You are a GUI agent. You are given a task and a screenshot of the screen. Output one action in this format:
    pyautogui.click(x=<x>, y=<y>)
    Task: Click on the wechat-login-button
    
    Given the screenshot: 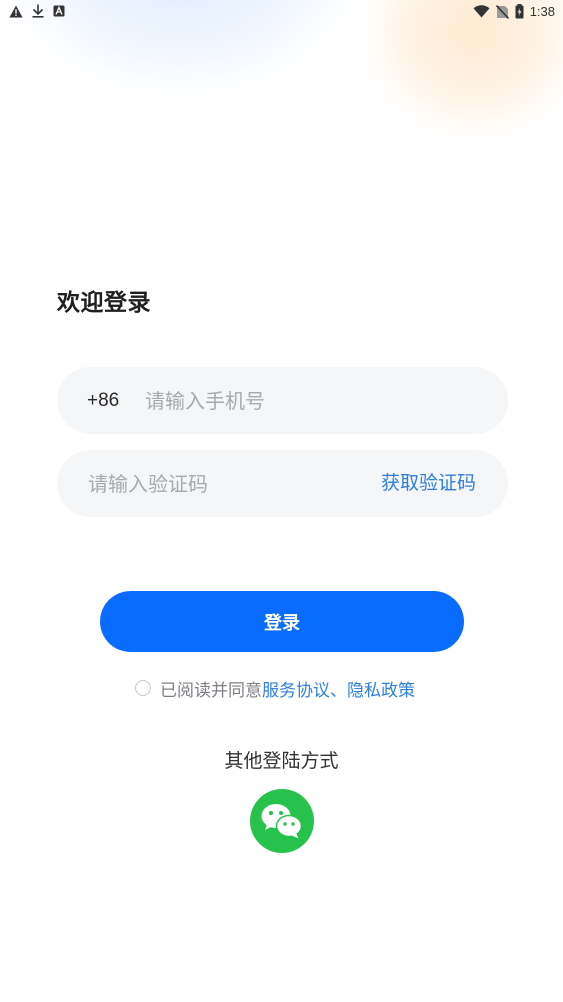 What is the action you would take?
    pyautogui.click(x=282, y=821)
    